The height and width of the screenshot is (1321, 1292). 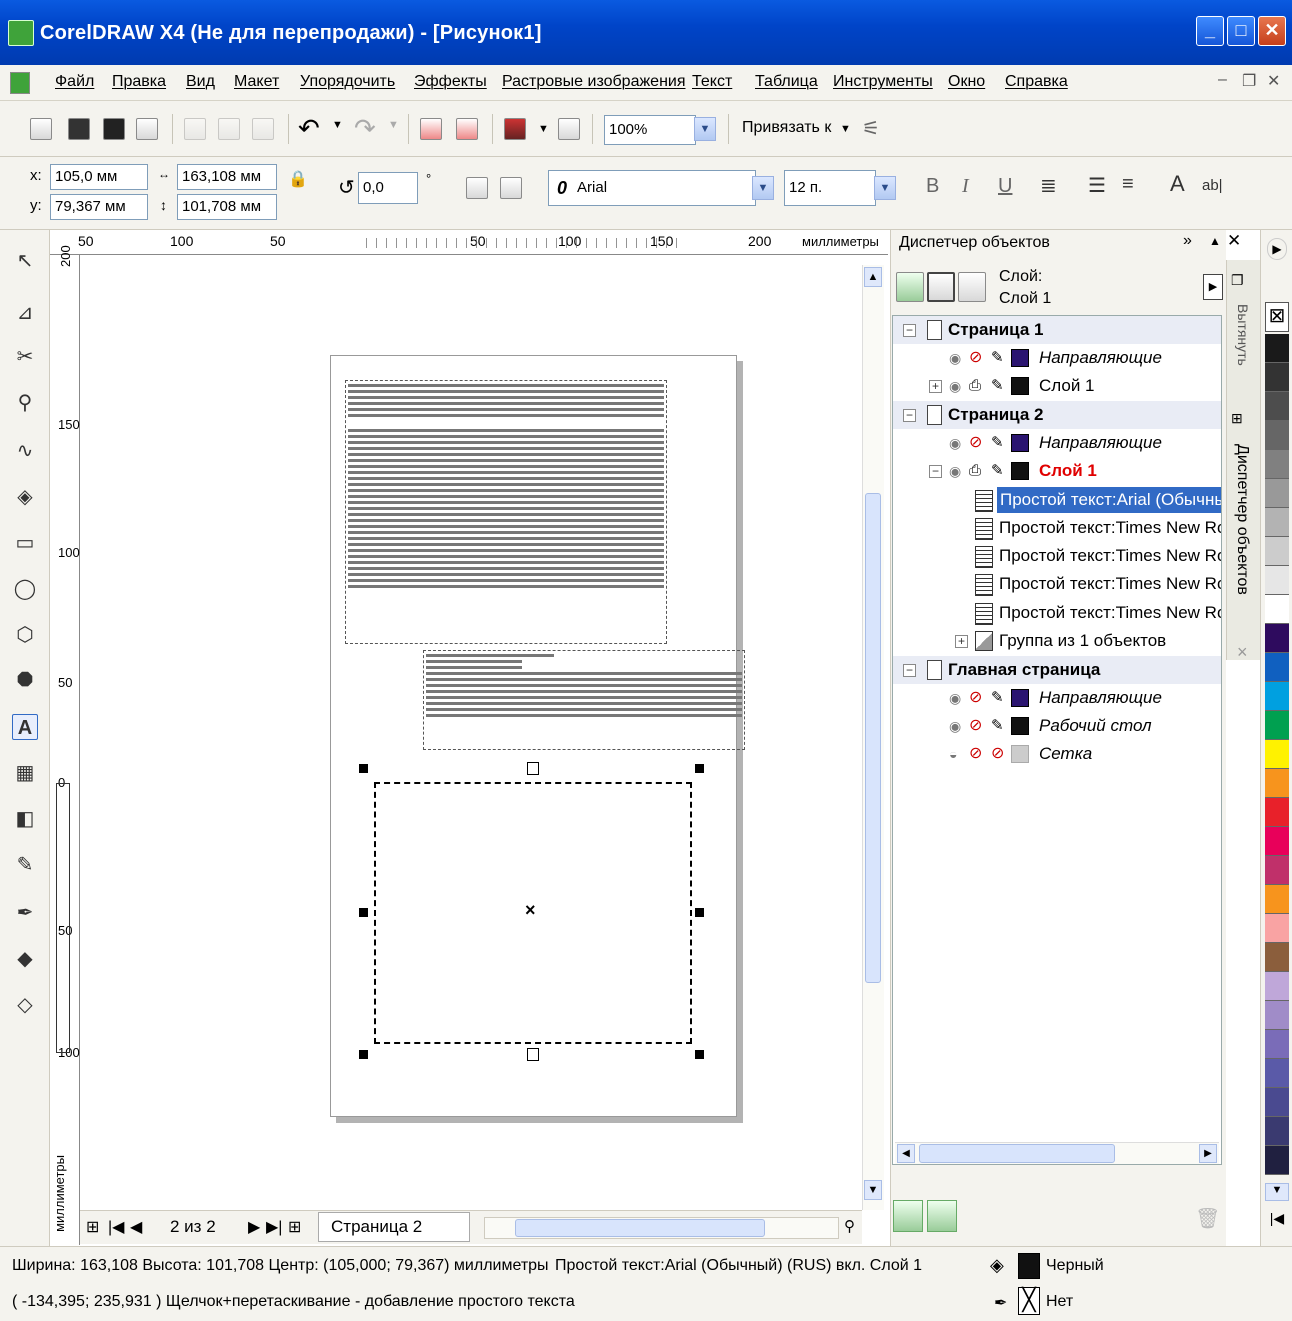 I want to click on menu-help: Справка, so click(x=1036, y=82).